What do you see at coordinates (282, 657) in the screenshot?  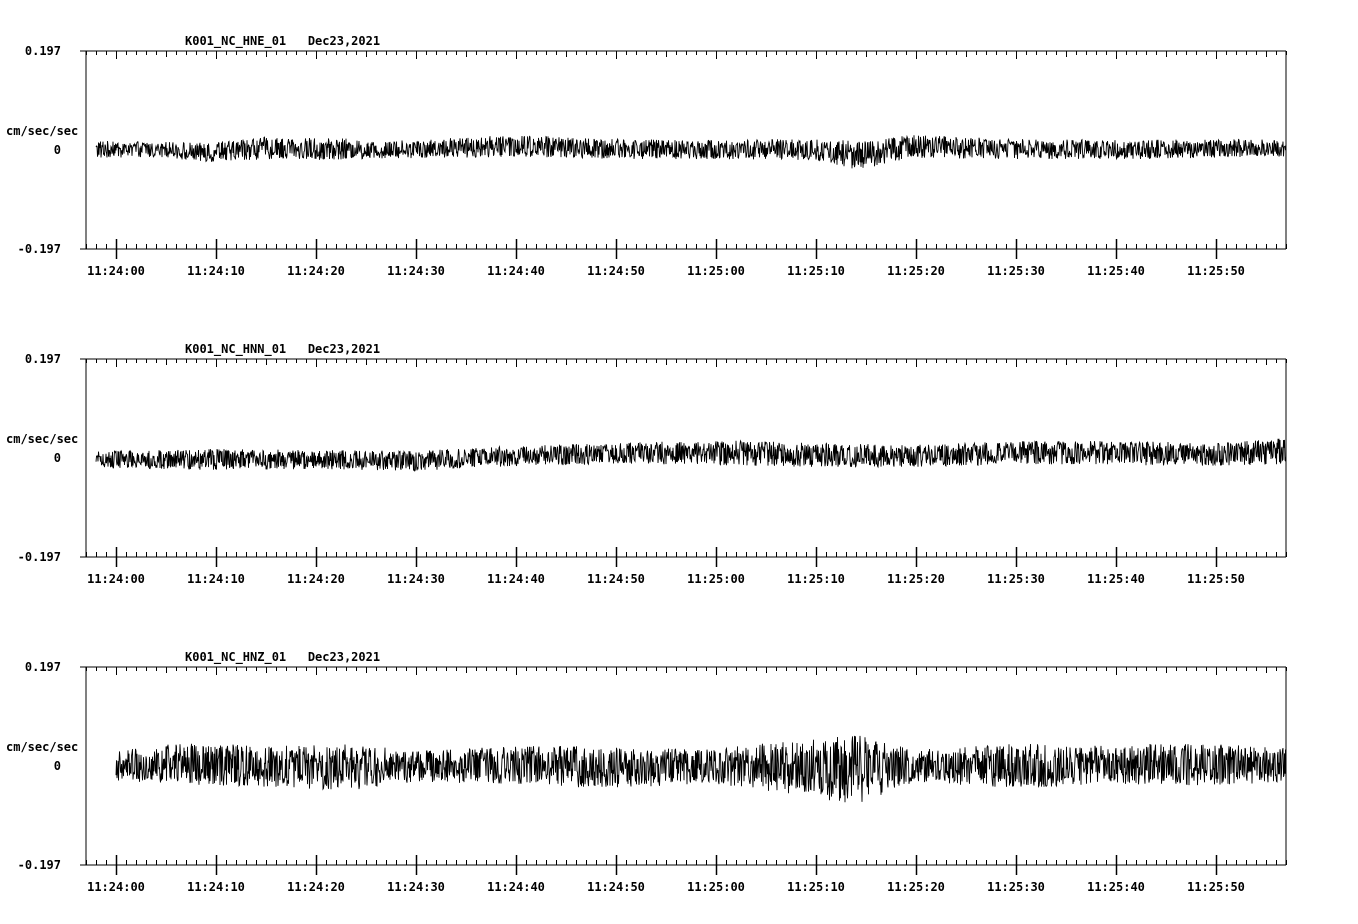 I see `chart-title: K001_NC_HNZ_01 Dec23,2021` at bounding box center [282, 657].